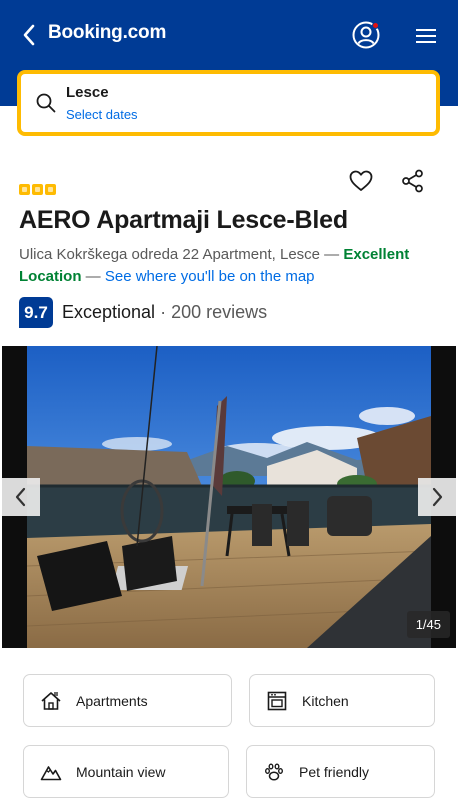 This screenshot has height=800, width=458. Describe the element at coordinates (36, 312) in the screenshot. I see `score-badge: 9.7` at that location.